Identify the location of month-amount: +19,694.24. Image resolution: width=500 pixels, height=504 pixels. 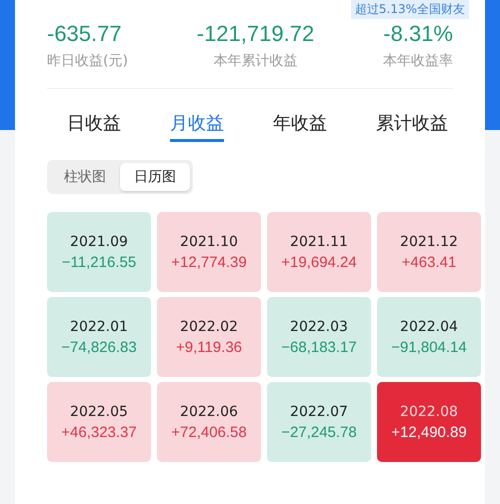
(319, 262).